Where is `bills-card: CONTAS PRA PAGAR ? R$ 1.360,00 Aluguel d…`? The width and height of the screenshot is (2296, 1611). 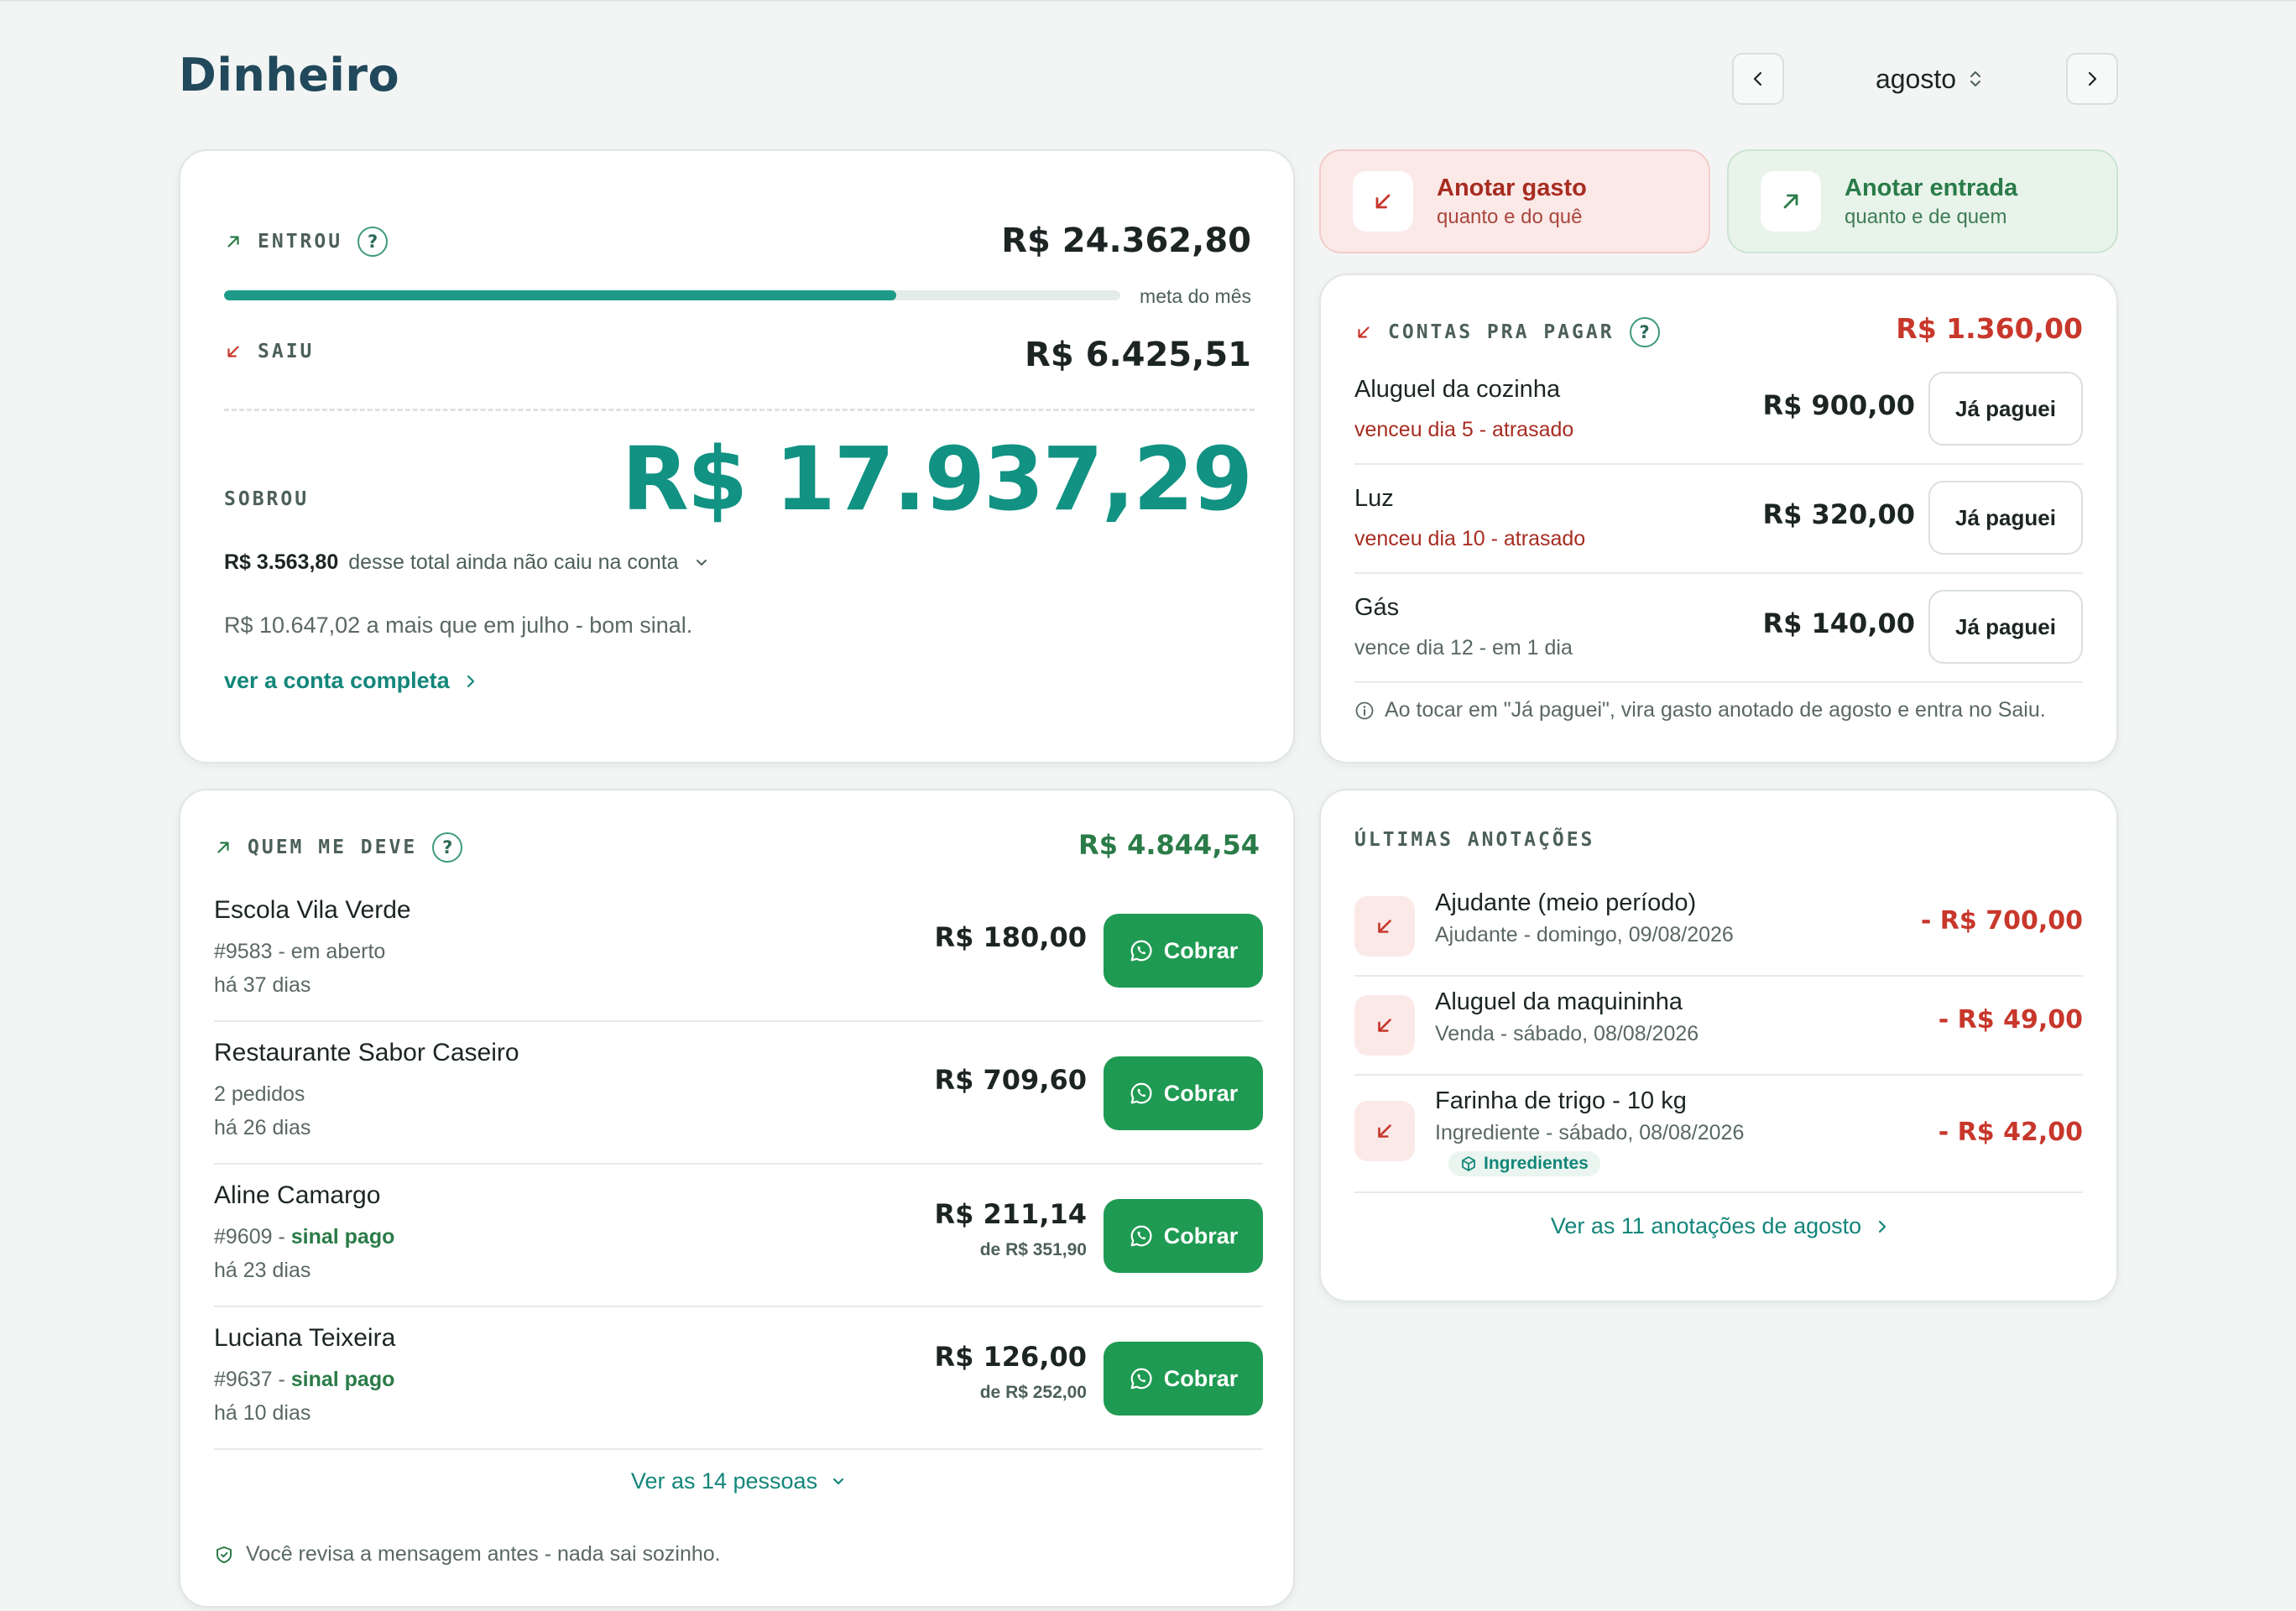
bills-card: CONTAS PRA PAGAR ? R$ 1.360,00 Aluguel d… is located at coordinates (1718, 519).